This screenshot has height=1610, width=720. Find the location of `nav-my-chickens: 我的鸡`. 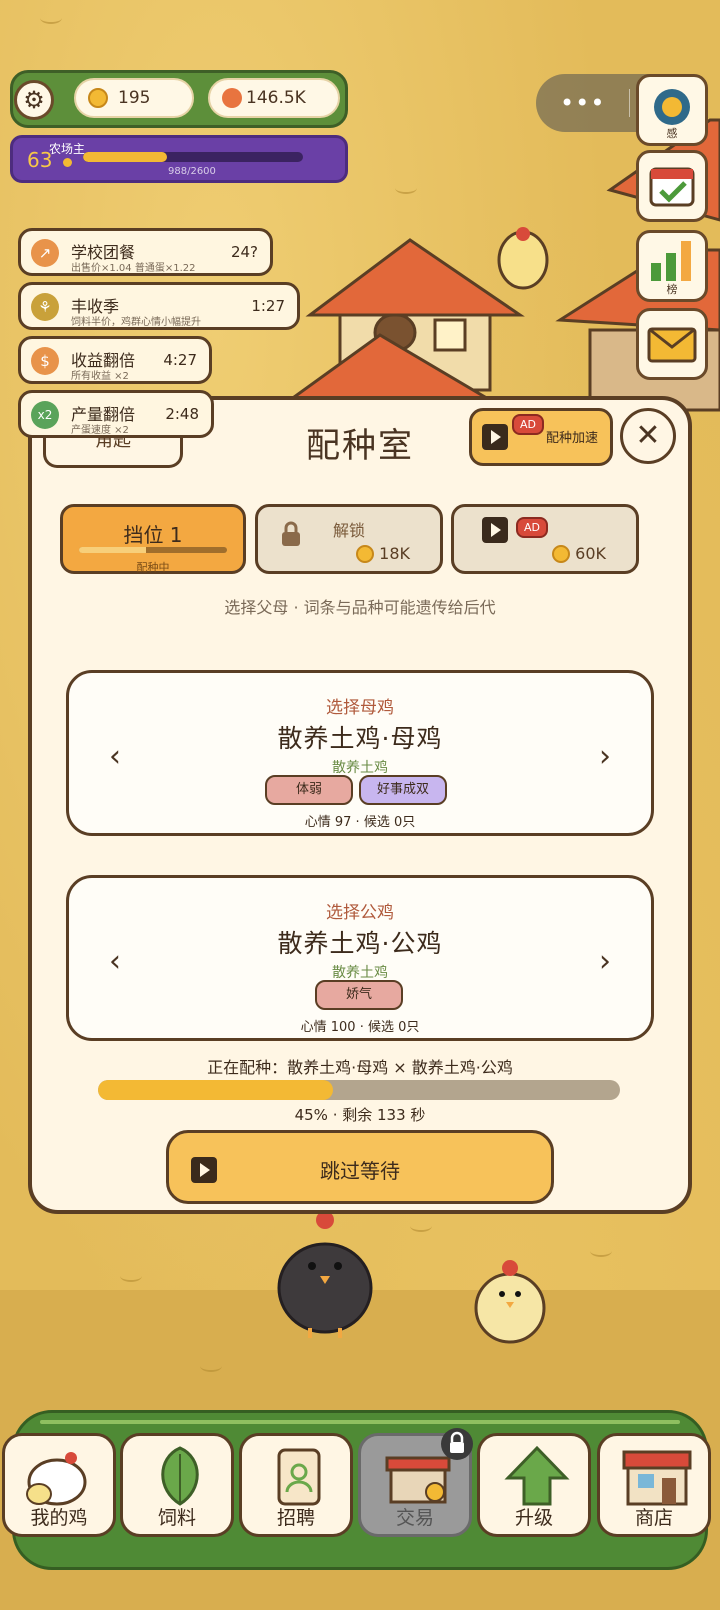

nav-my-chickens: 我的鸡 is located at coordinates (59, 1485).